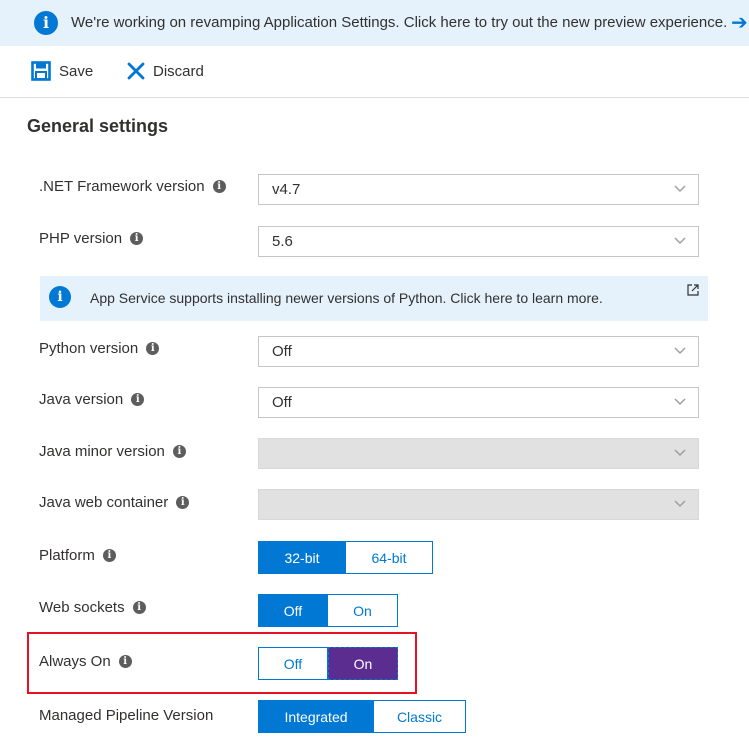  Describe the element at coordinates (693, 290) in the screenshot. I see `external-link-icon` at that location.